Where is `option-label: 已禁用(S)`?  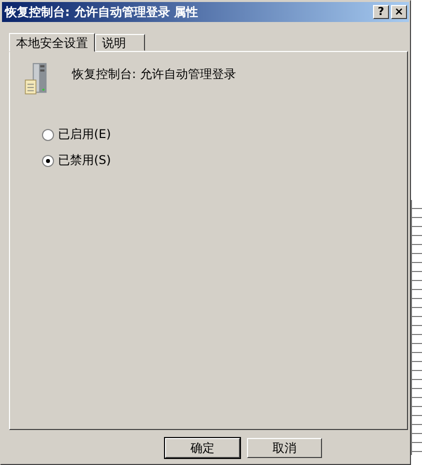
option-label: 已禁用(S) is located at coordinates (84, 160).